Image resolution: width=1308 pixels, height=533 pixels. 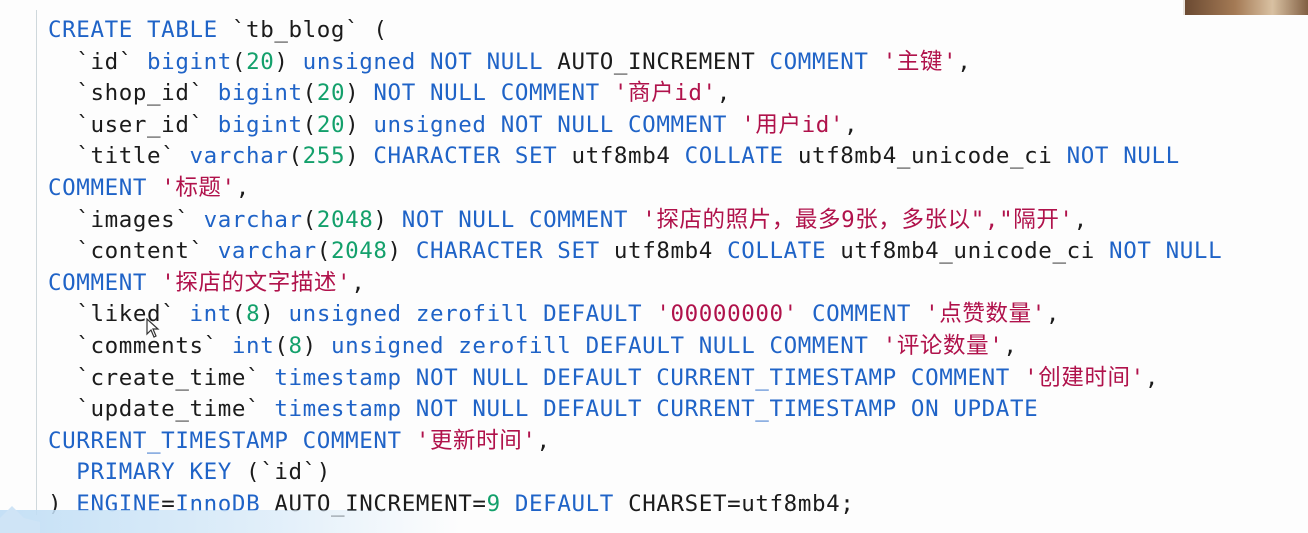 I want to click on sql-keyword: unsigned NOT NULL COMMENT, so click(x=550, y=124).